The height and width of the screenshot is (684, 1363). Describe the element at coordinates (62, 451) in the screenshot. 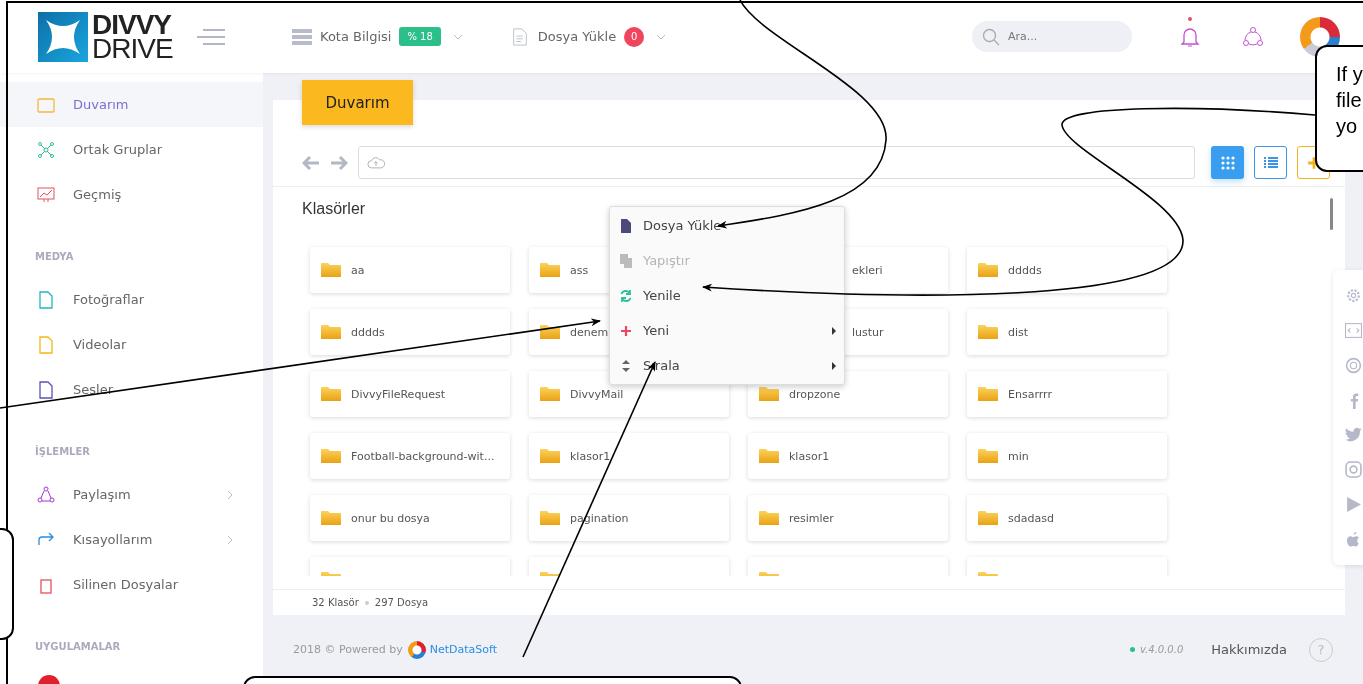

I see `section-title: İŞLEMLER` at that location.